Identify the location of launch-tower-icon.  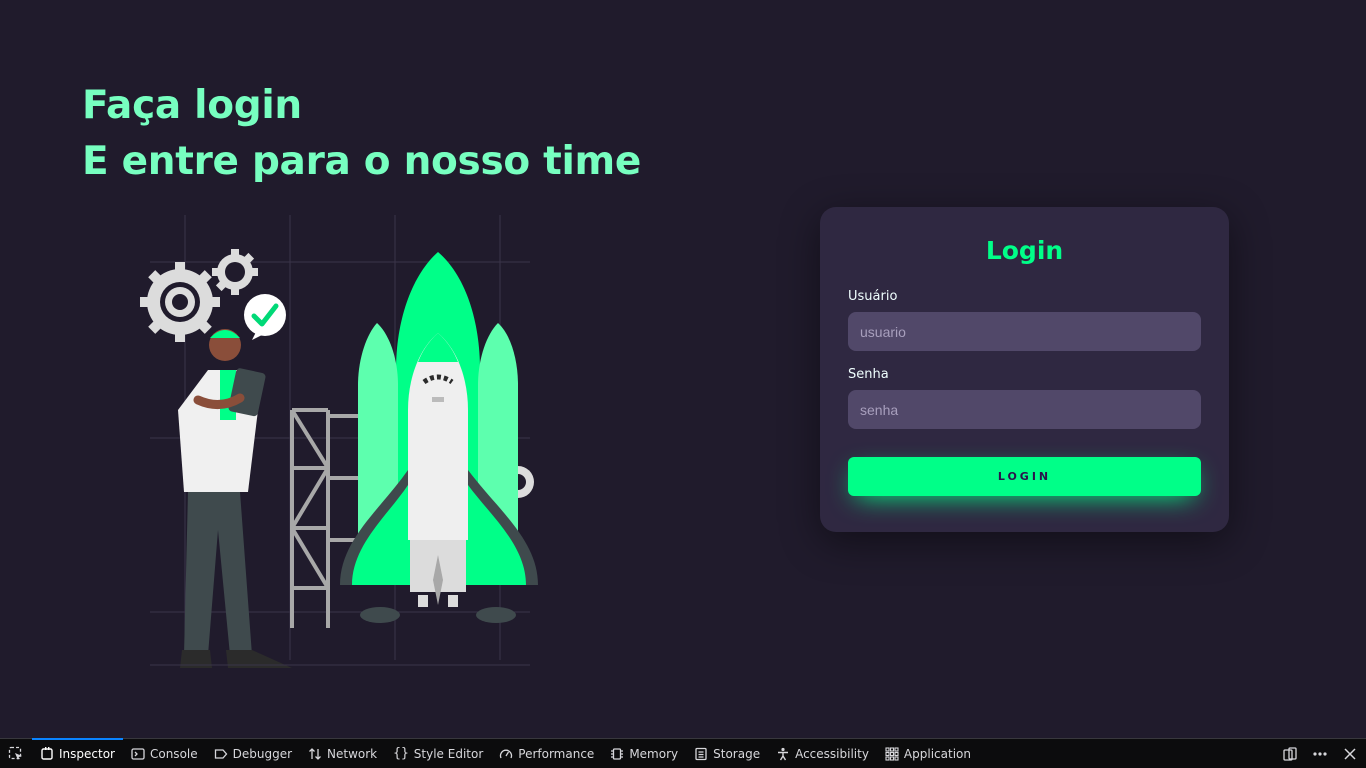
(327, 518).